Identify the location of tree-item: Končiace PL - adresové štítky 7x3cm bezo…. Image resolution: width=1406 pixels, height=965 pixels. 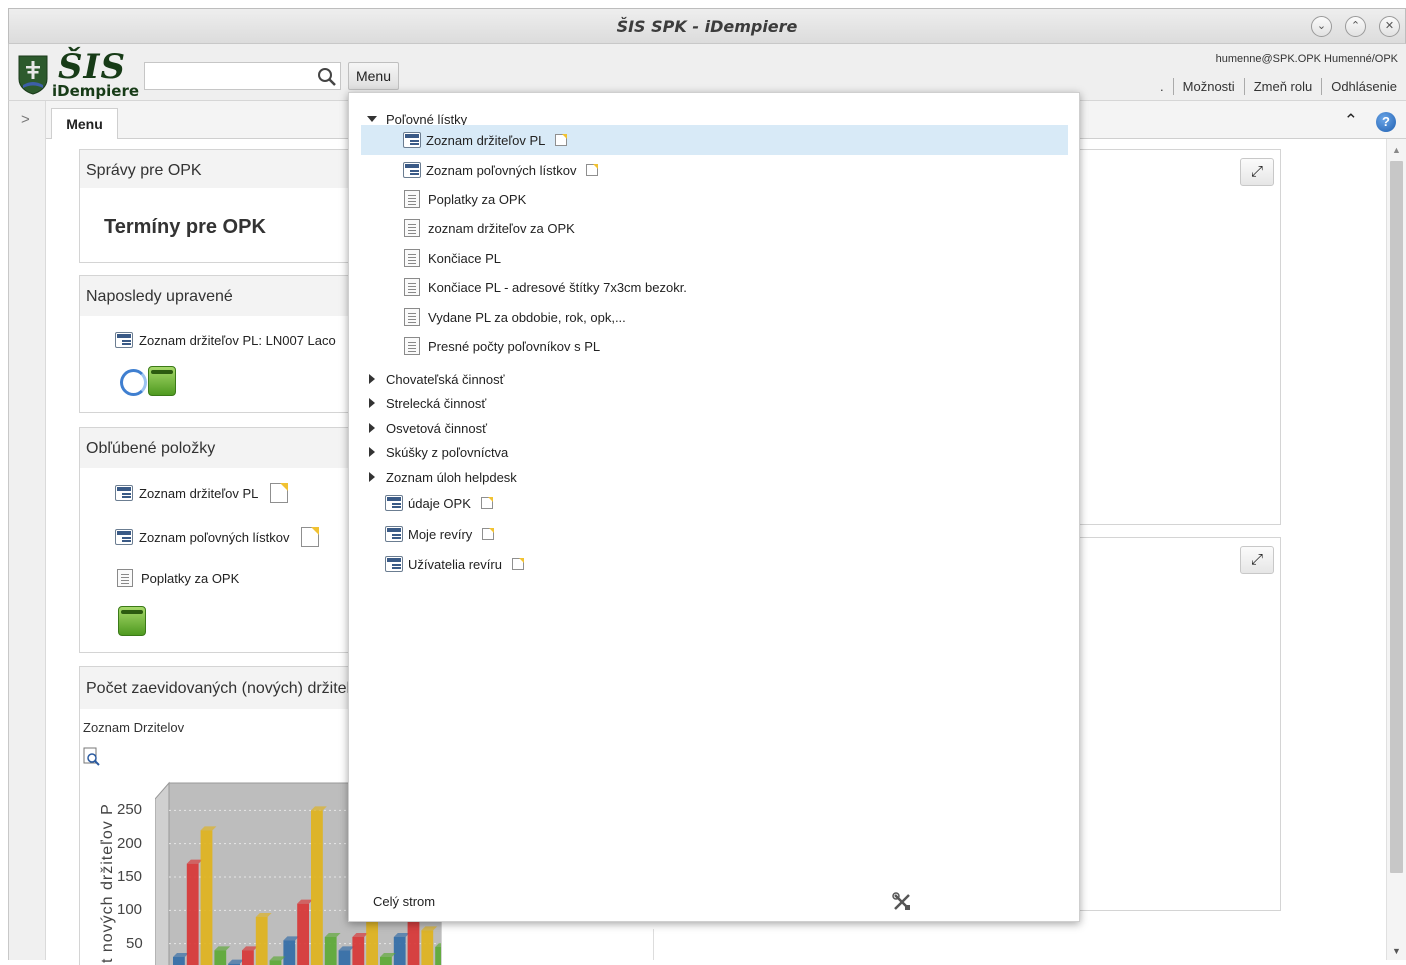
(714, 287).